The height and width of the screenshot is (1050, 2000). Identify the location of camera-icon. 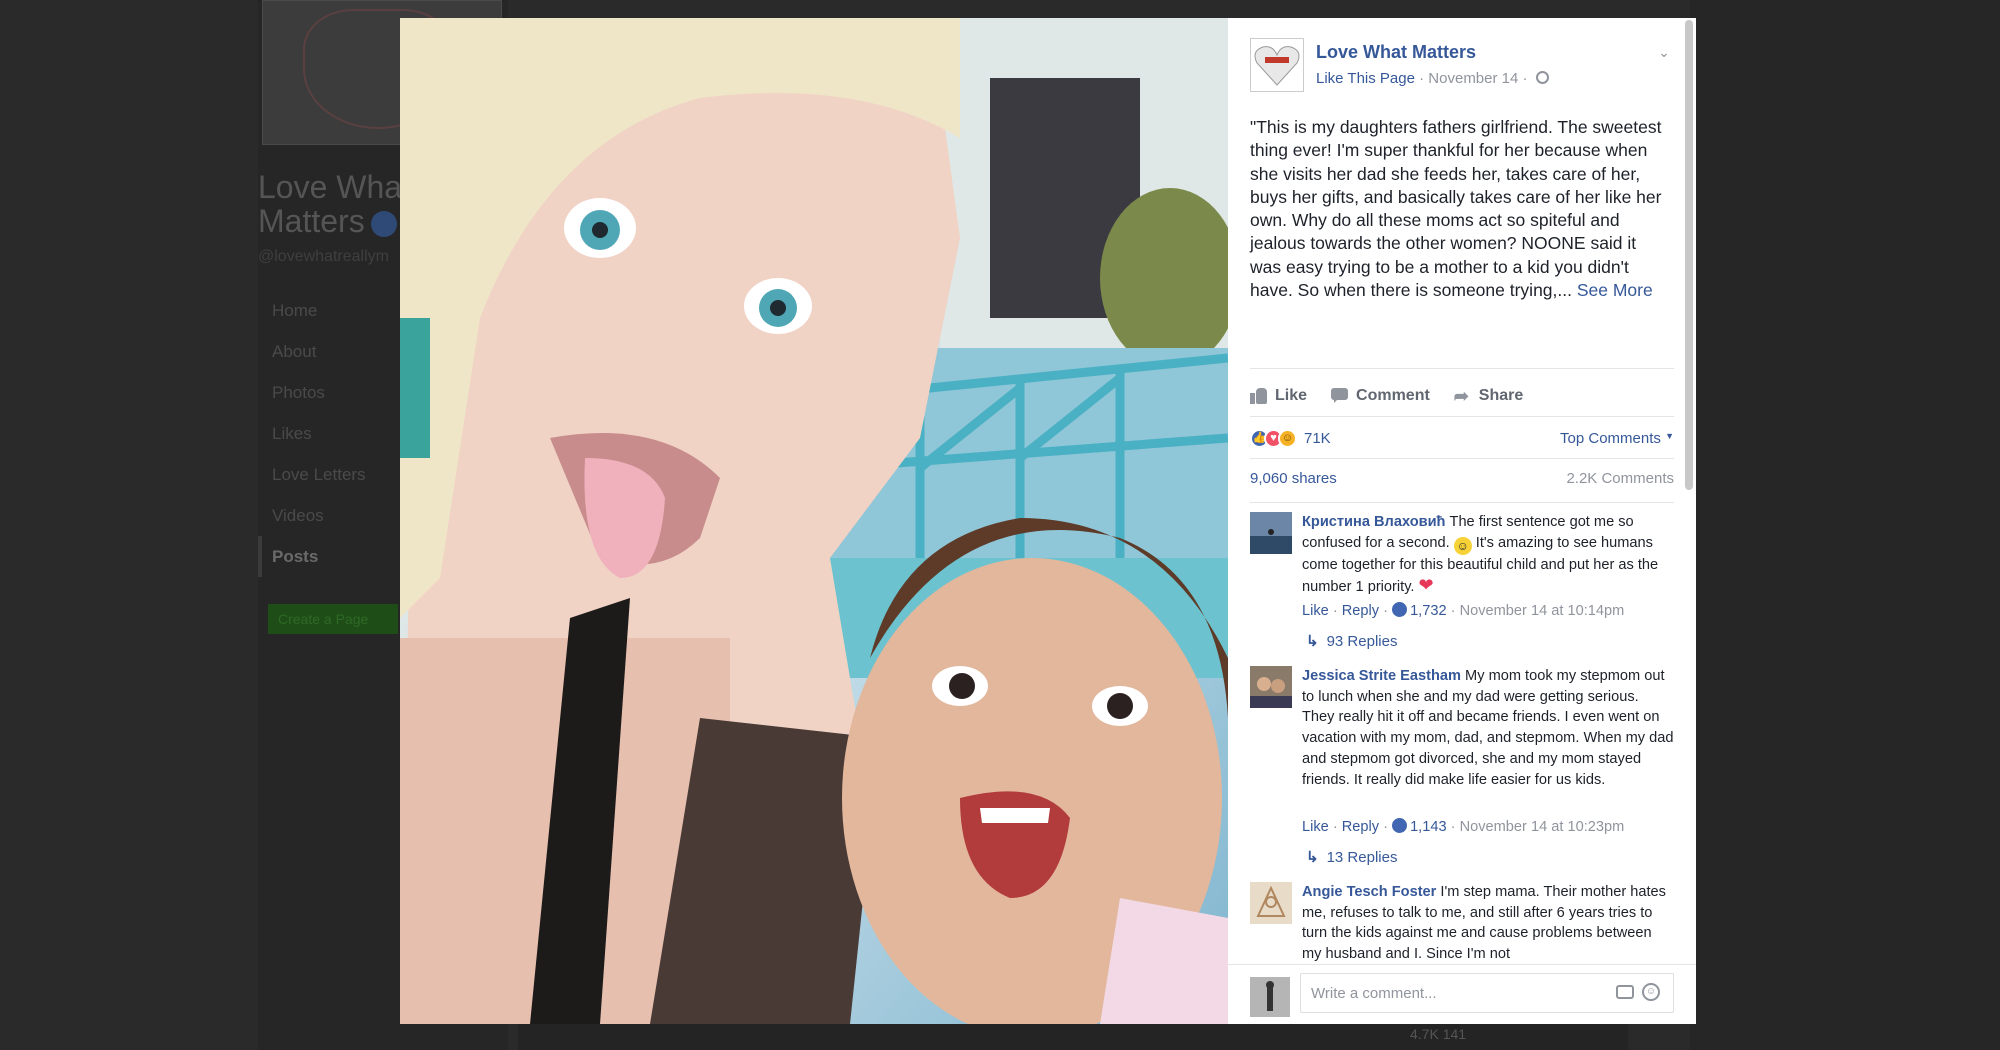
(1625, 992).